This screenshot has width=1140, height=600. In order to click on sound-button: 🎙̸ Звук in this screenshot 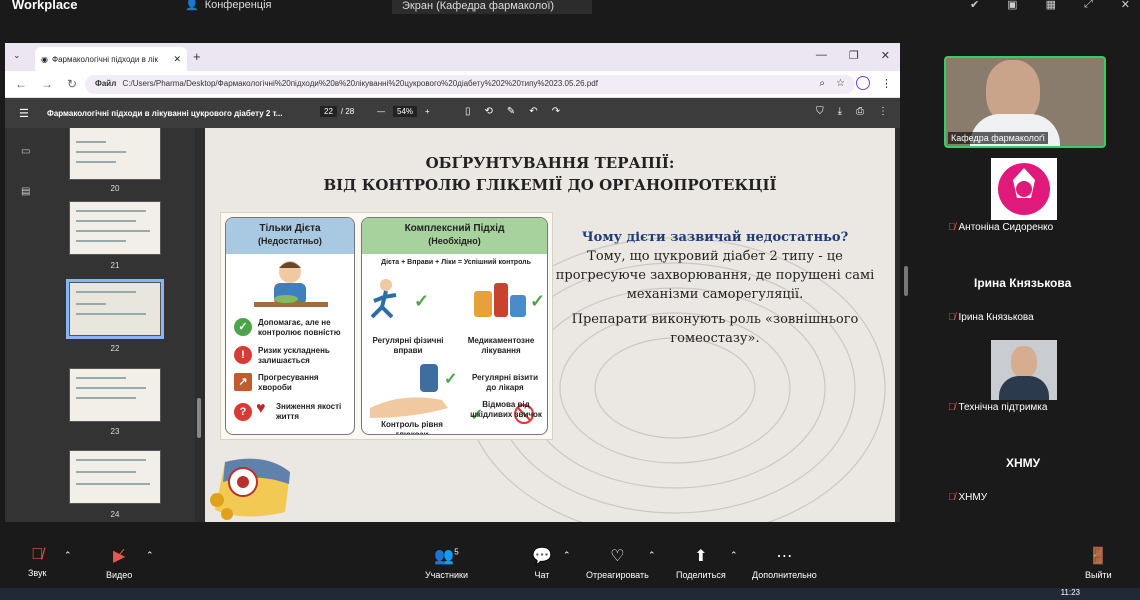, I will do `click(37, 562)`.